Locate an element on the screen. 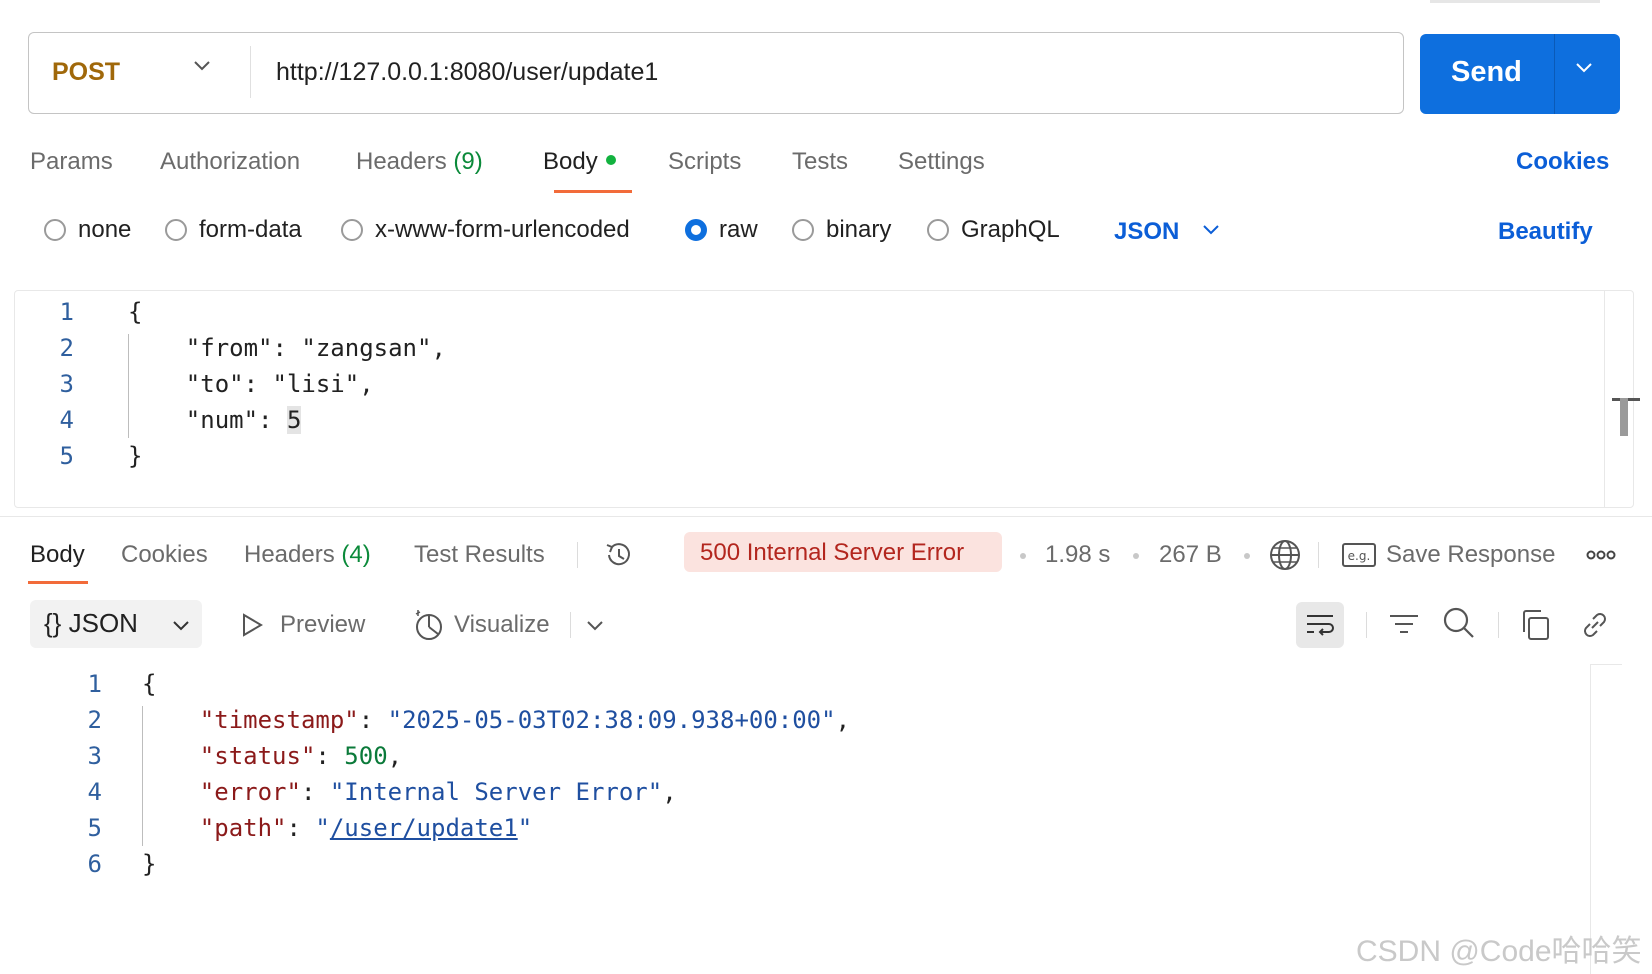 The image size is (1652, 974). radio-urlencoded-label: x-www-form-urlencoded is located at coordinates (502, 229).